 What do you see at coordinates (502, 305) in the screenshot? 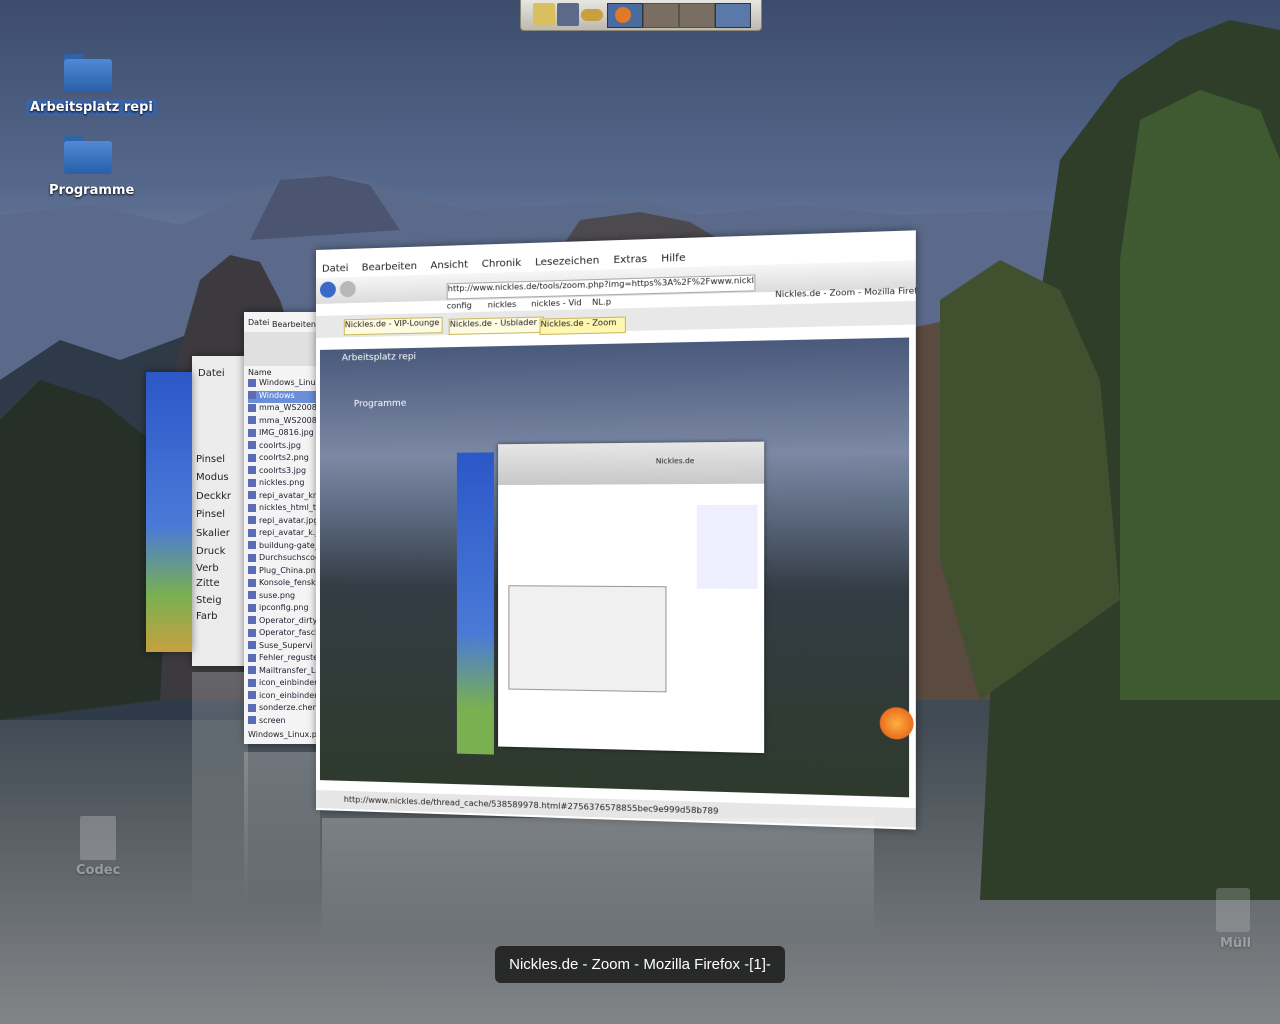
I see `bookmark-item: nickles` at bounding box center [502, 305].